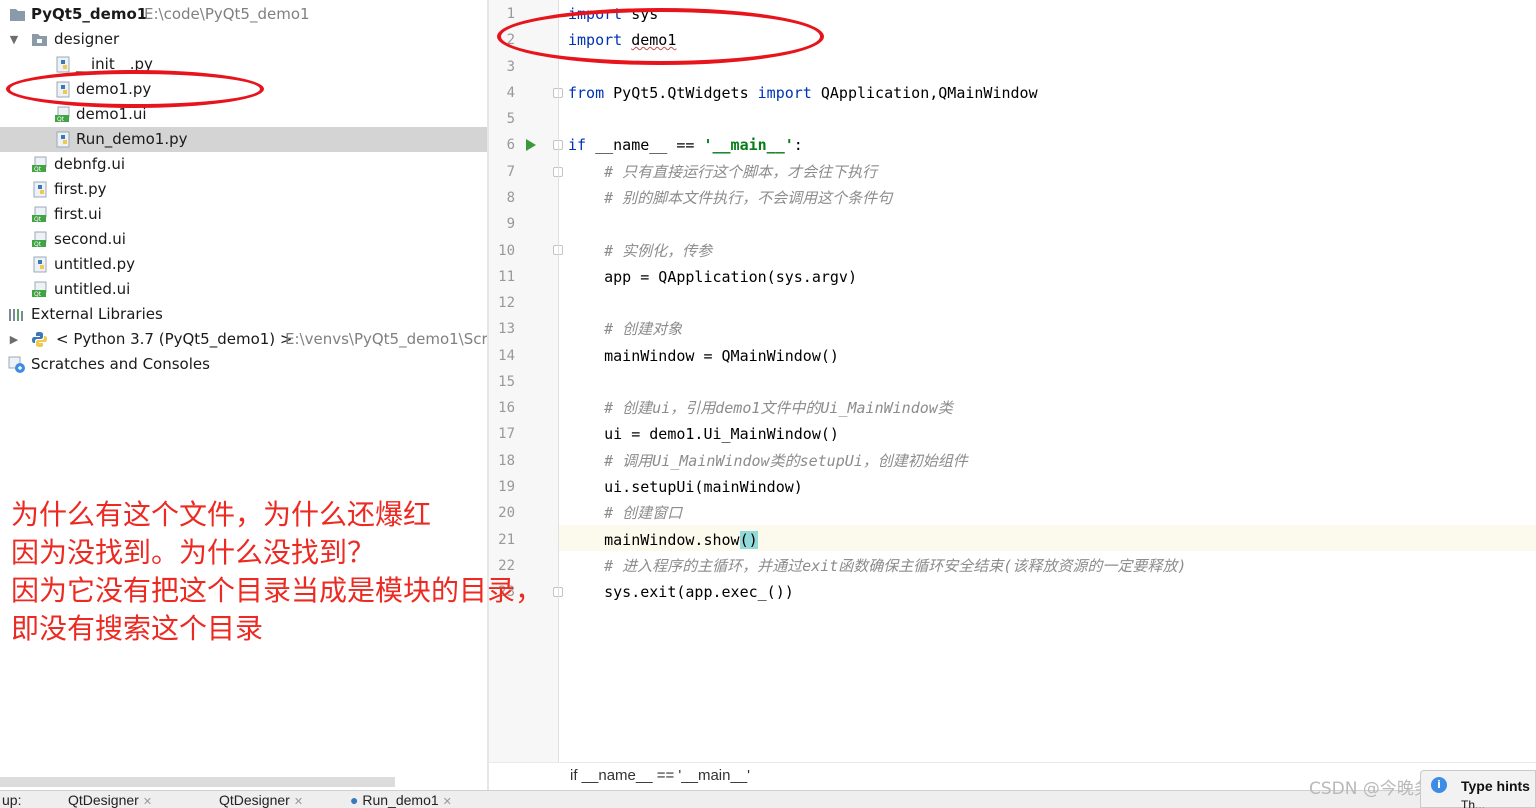 The width and height of the screenshot is (1536, 808). I want to click on line-number: 15, so click(506, 382).